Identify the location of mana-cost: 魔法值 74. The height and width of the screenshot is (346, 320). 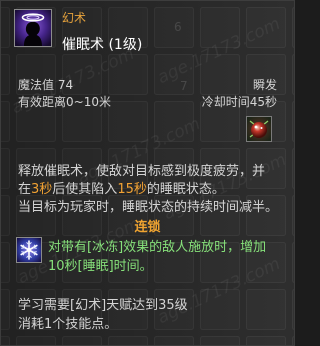
(46, 85).